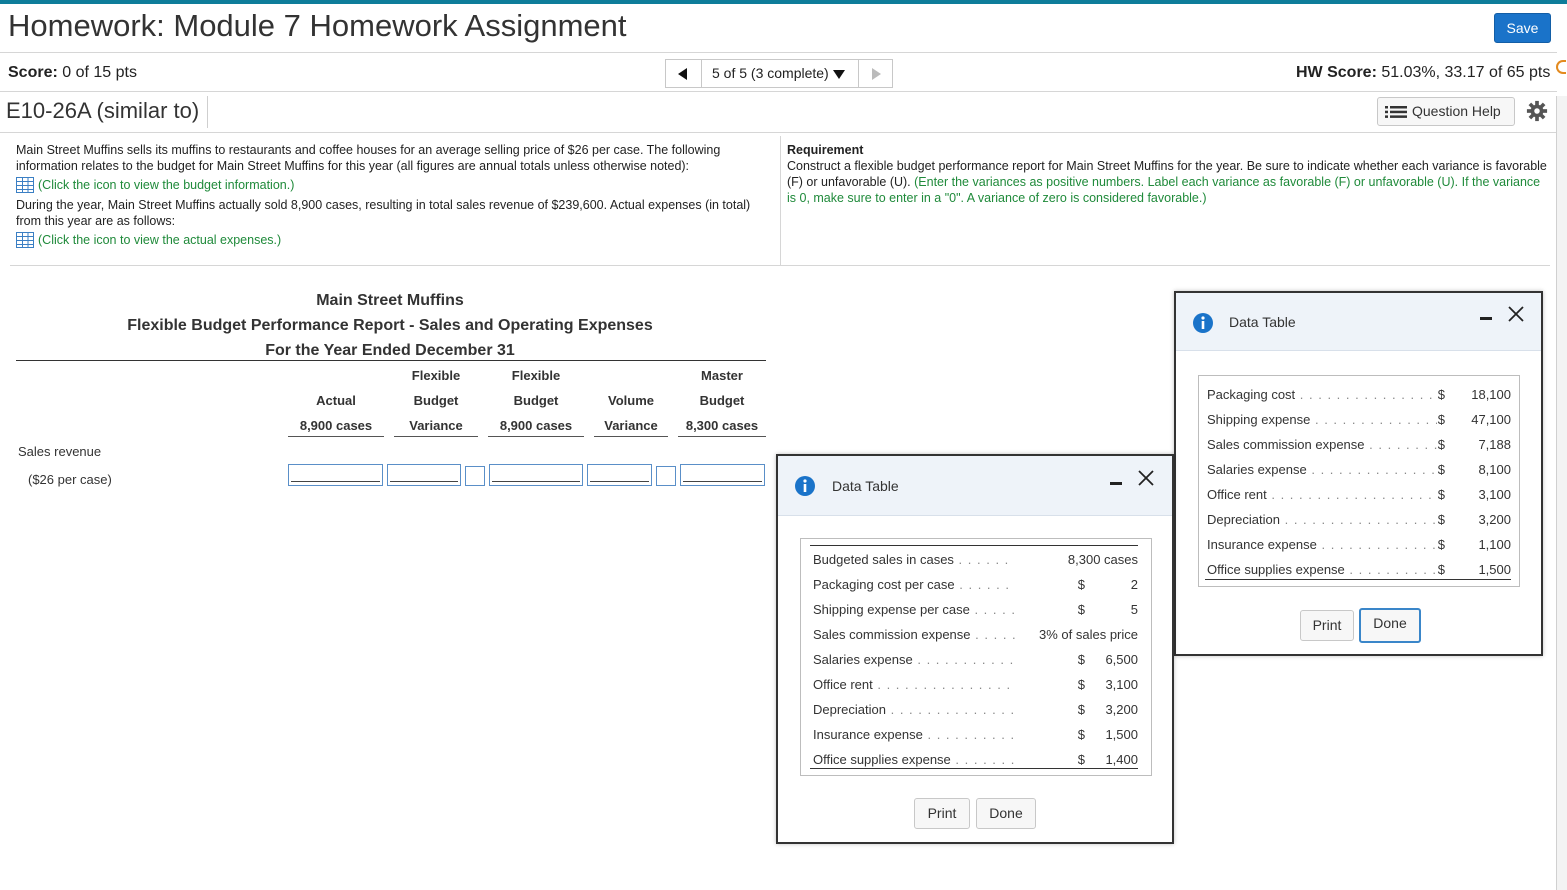 The height and width of the screenshot is (890, 1567). Describe the element at coordinates (1561, 67) in the screenshot. I see `refresh-icon` at that location.